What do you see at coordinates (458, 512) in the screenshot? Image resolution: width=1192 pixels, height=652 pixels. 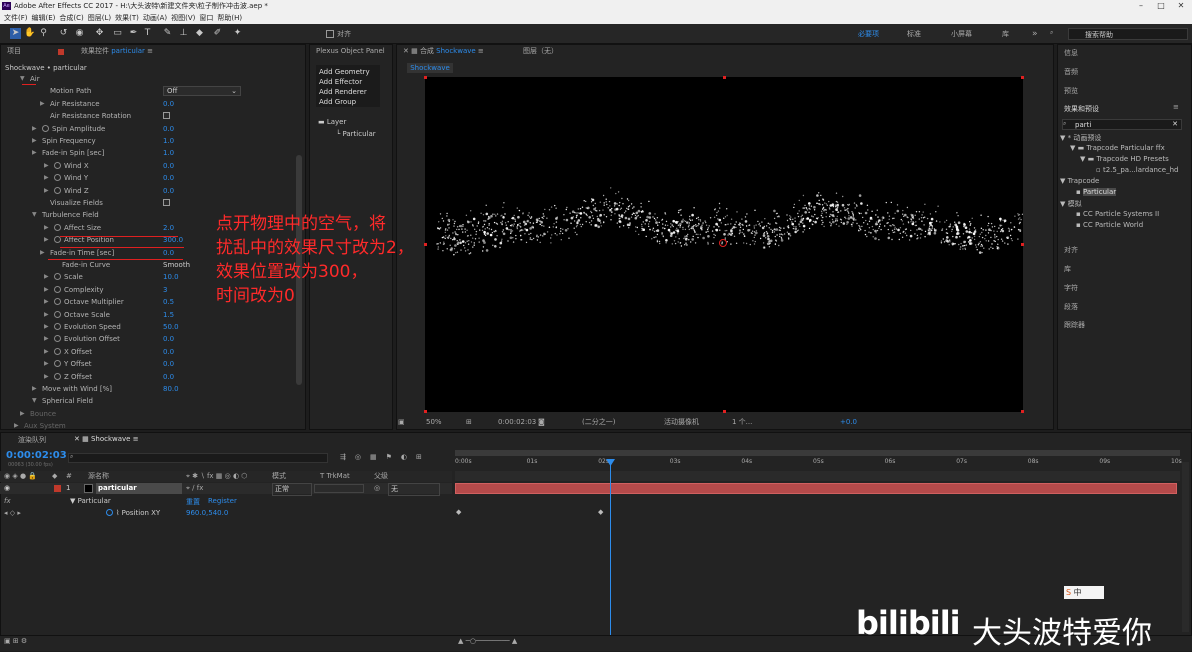 I see `keyframe-diamond-icon: ◆` at bounding box center [458, 512].